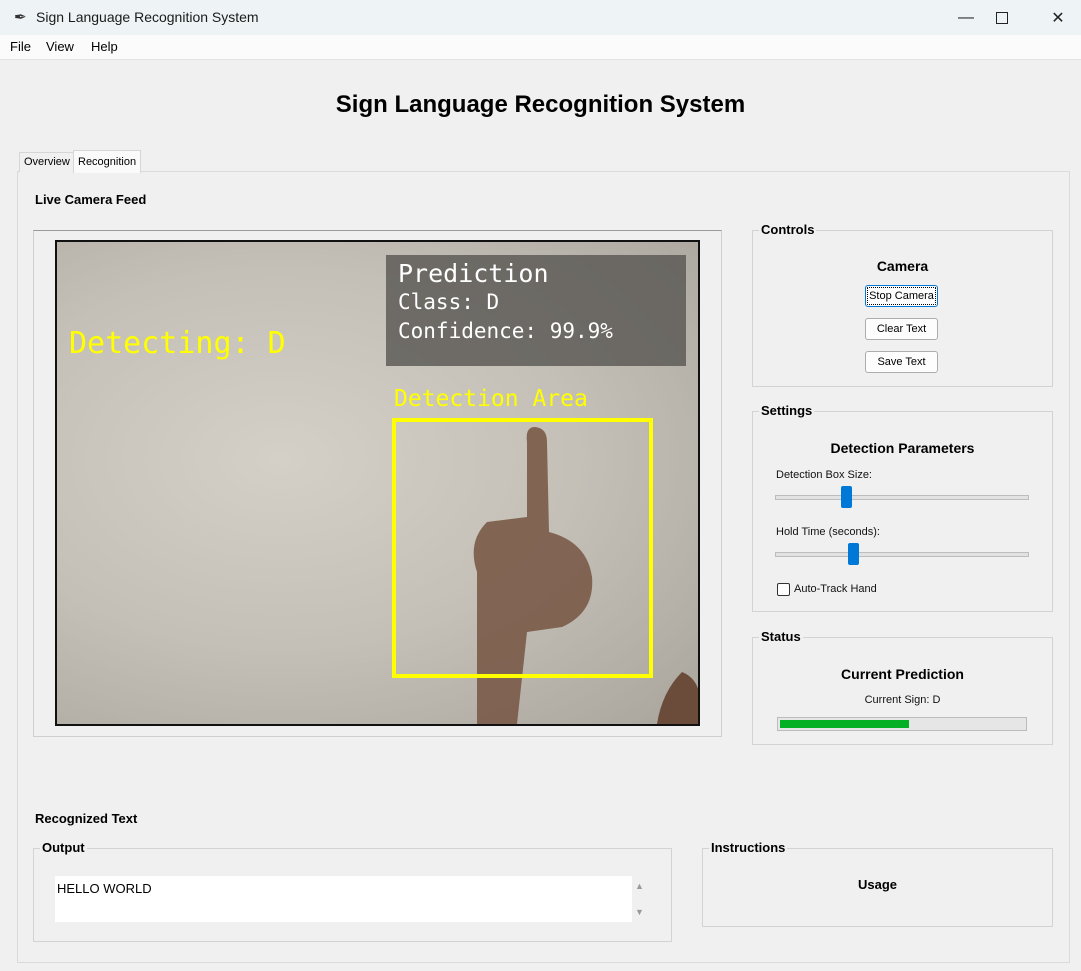 The image size is (1081, 971). Describe the element at coordinates (540, 104) in the screenshot. I see `page-title: Sign Language Recognition System` at that location.